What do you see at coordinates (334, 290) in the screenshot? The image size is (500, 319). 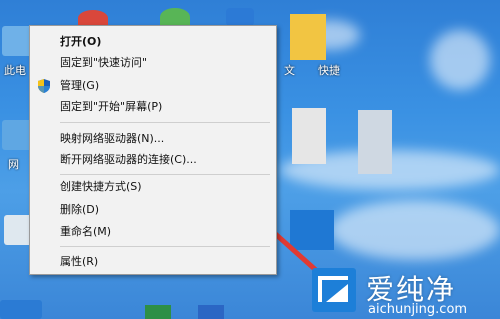 I see `watermark-logo-icon` at bounding box center [334, 290].